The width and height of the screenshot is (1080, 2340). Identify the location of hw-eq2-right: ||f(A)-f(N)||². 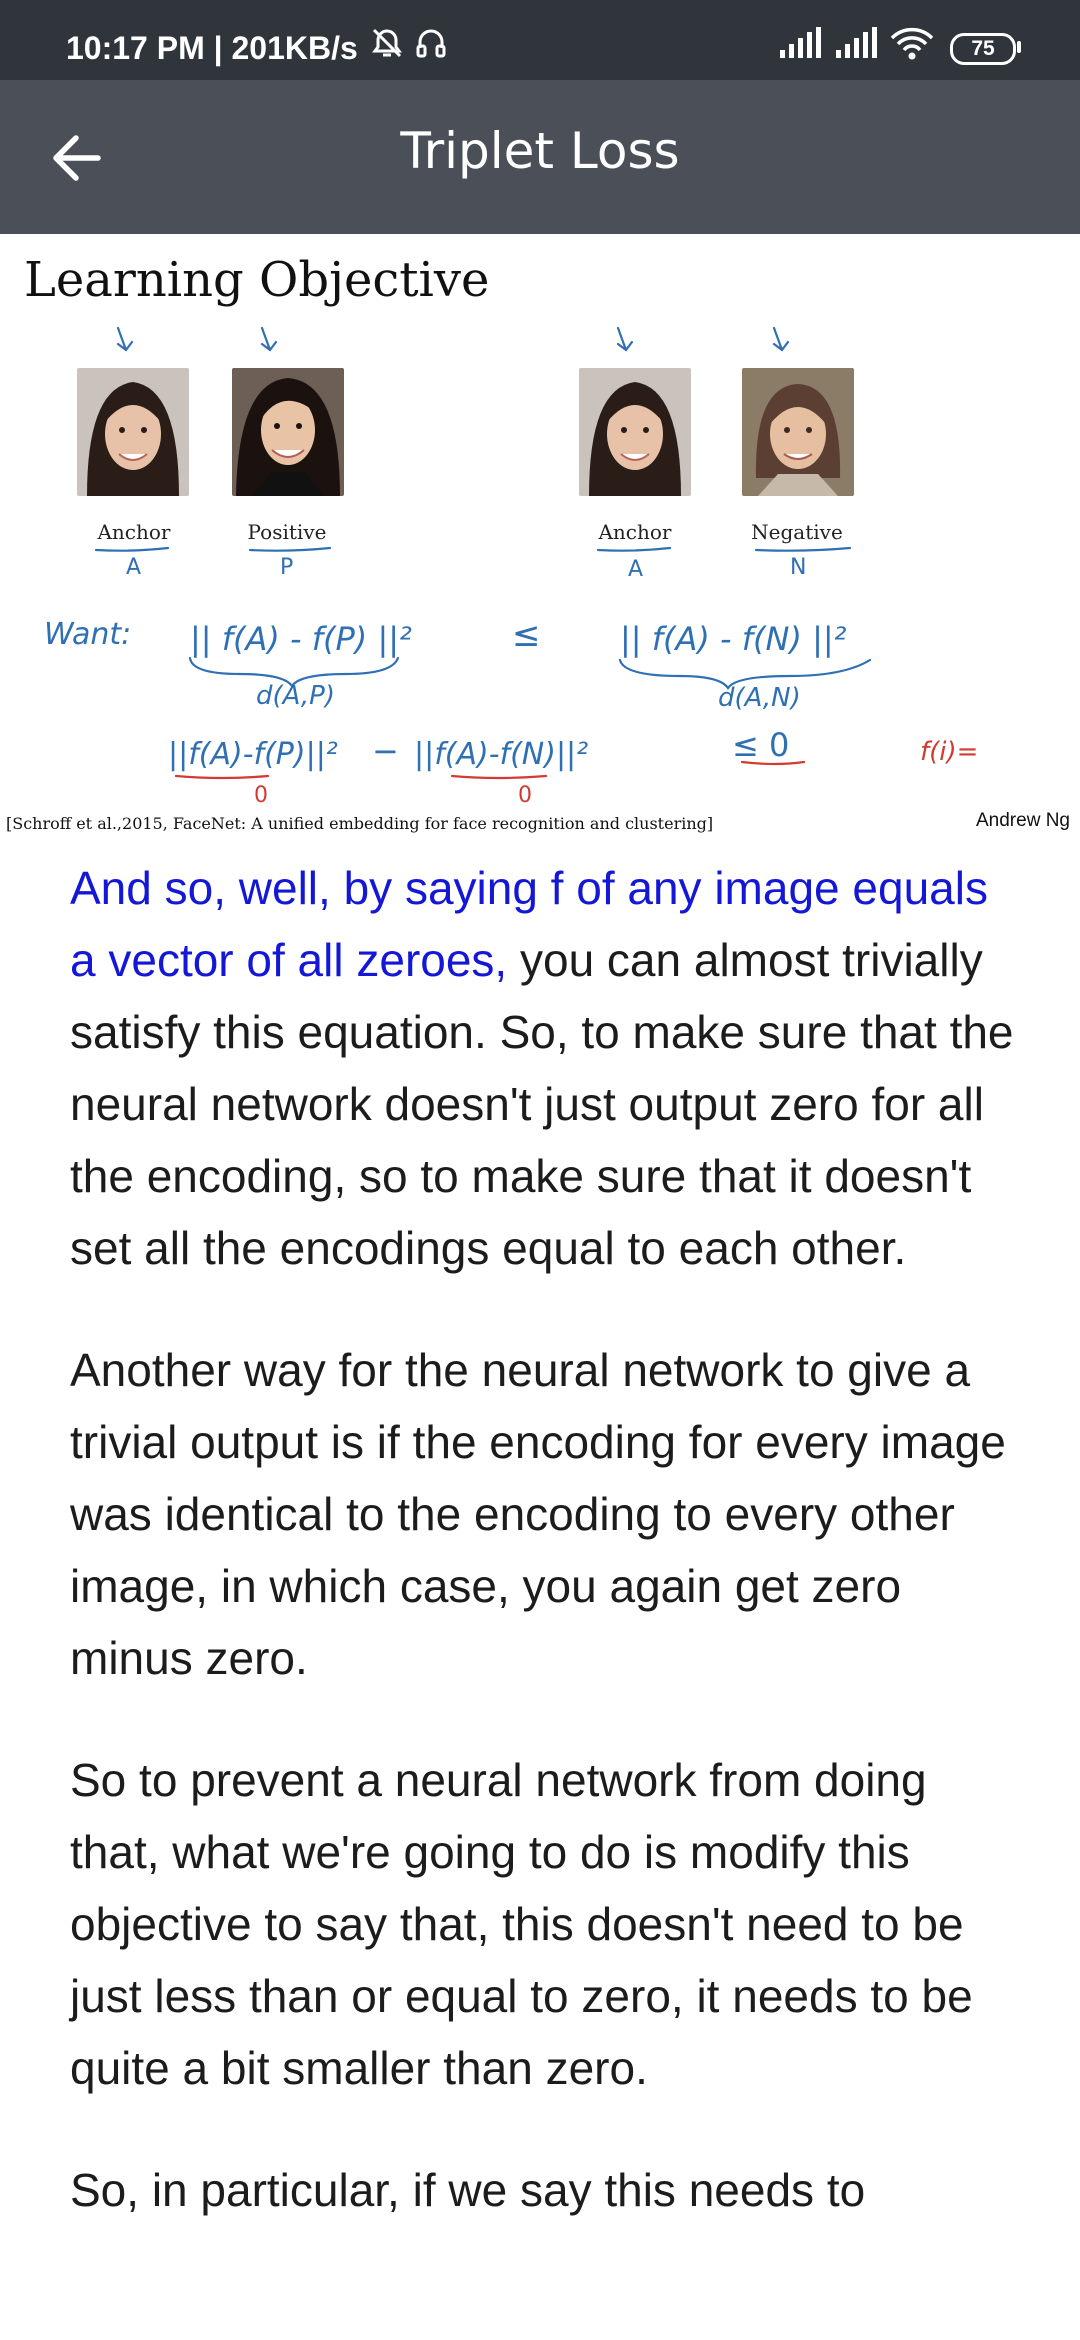
(501, 754).